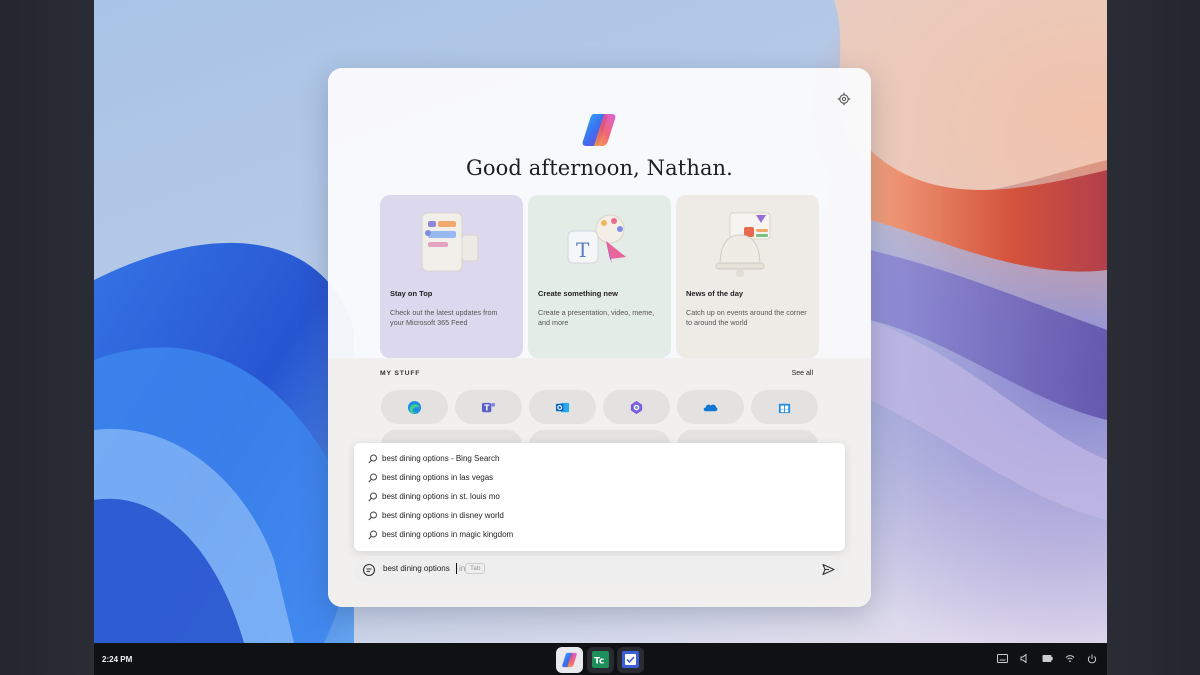  What do you see at coordinates (369, 570) in the screenshot?
I see `new-chat-icon` at bounding box center [369, 570].